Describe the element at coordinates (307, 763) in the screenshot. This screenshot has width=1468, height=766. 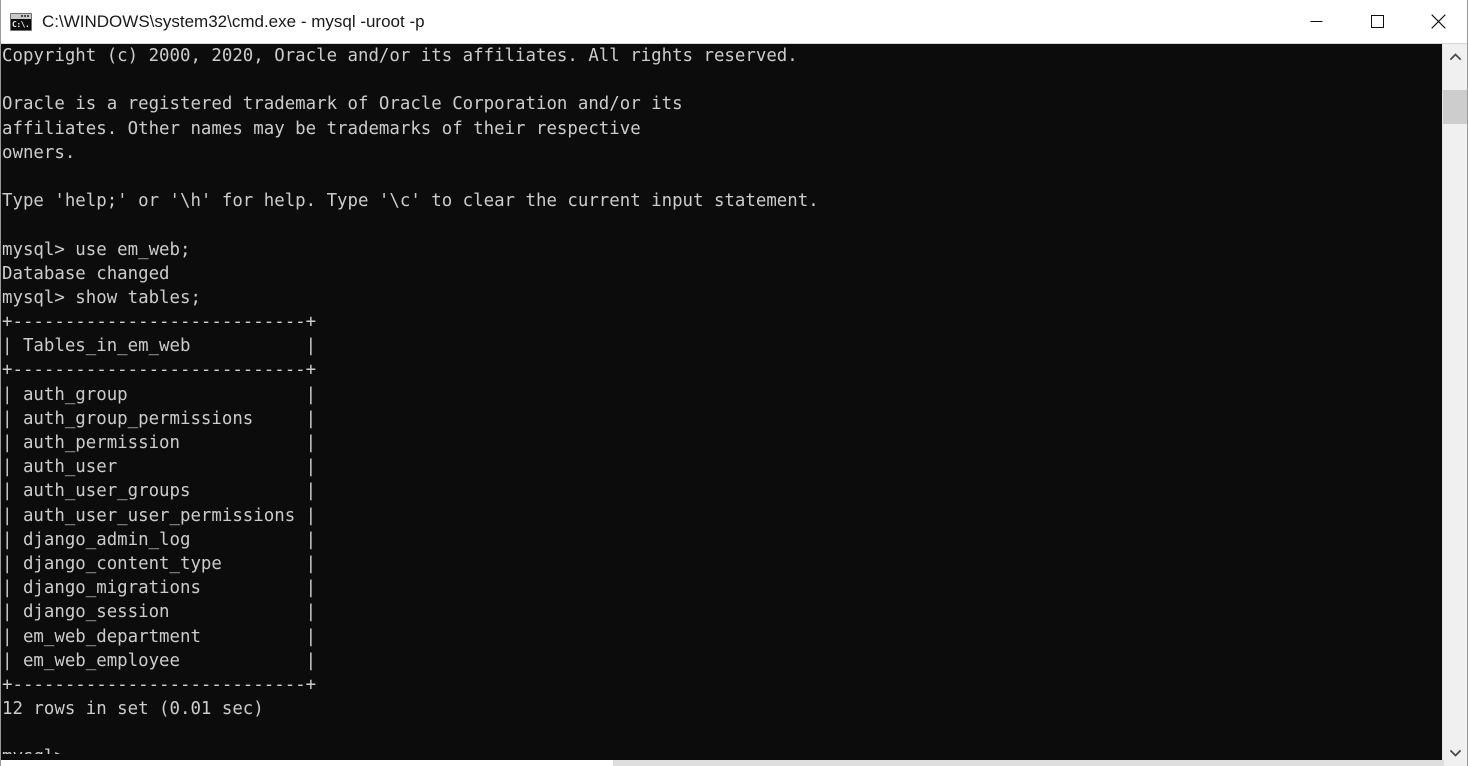
I see `horizontal-scrollbar-thumb` at that location.